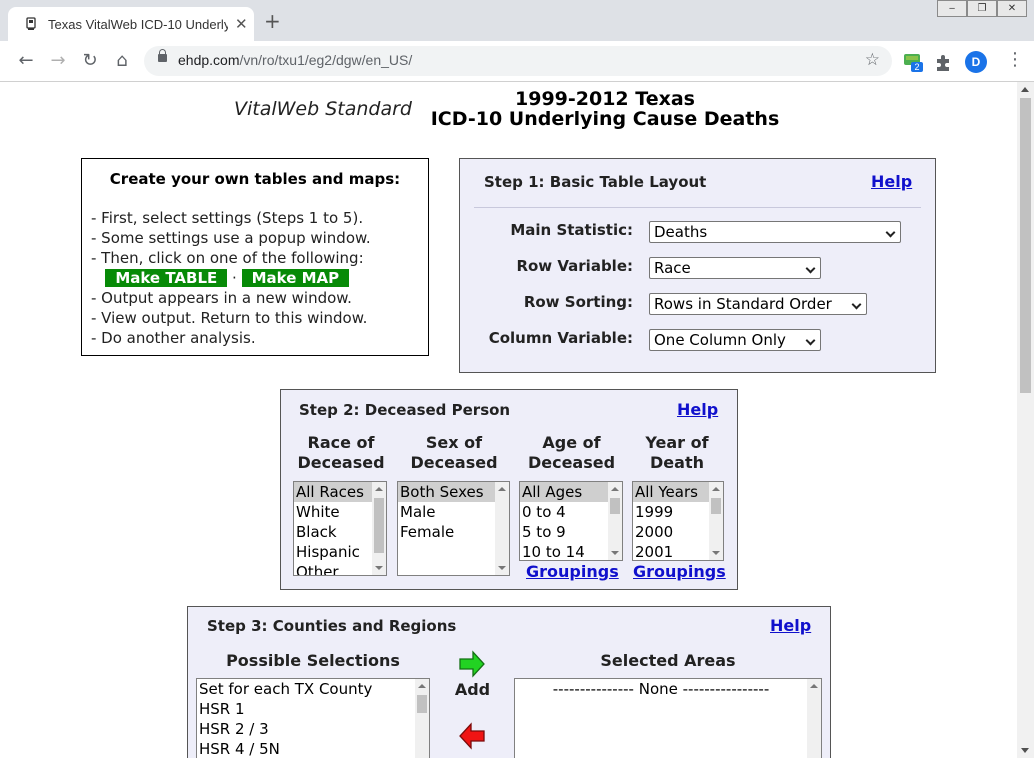 The height and width of the screenshot is (758, 1034). Describe the element at coordinates (952, 8) in the screenshot. I see `minimize-window-button: ‒` at that location.